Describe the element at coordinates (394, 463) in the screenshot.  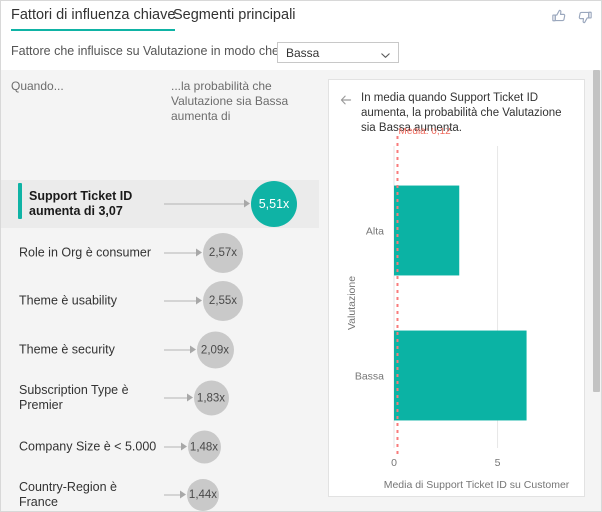
I see `chart-x-tick-label: 0` at that location.